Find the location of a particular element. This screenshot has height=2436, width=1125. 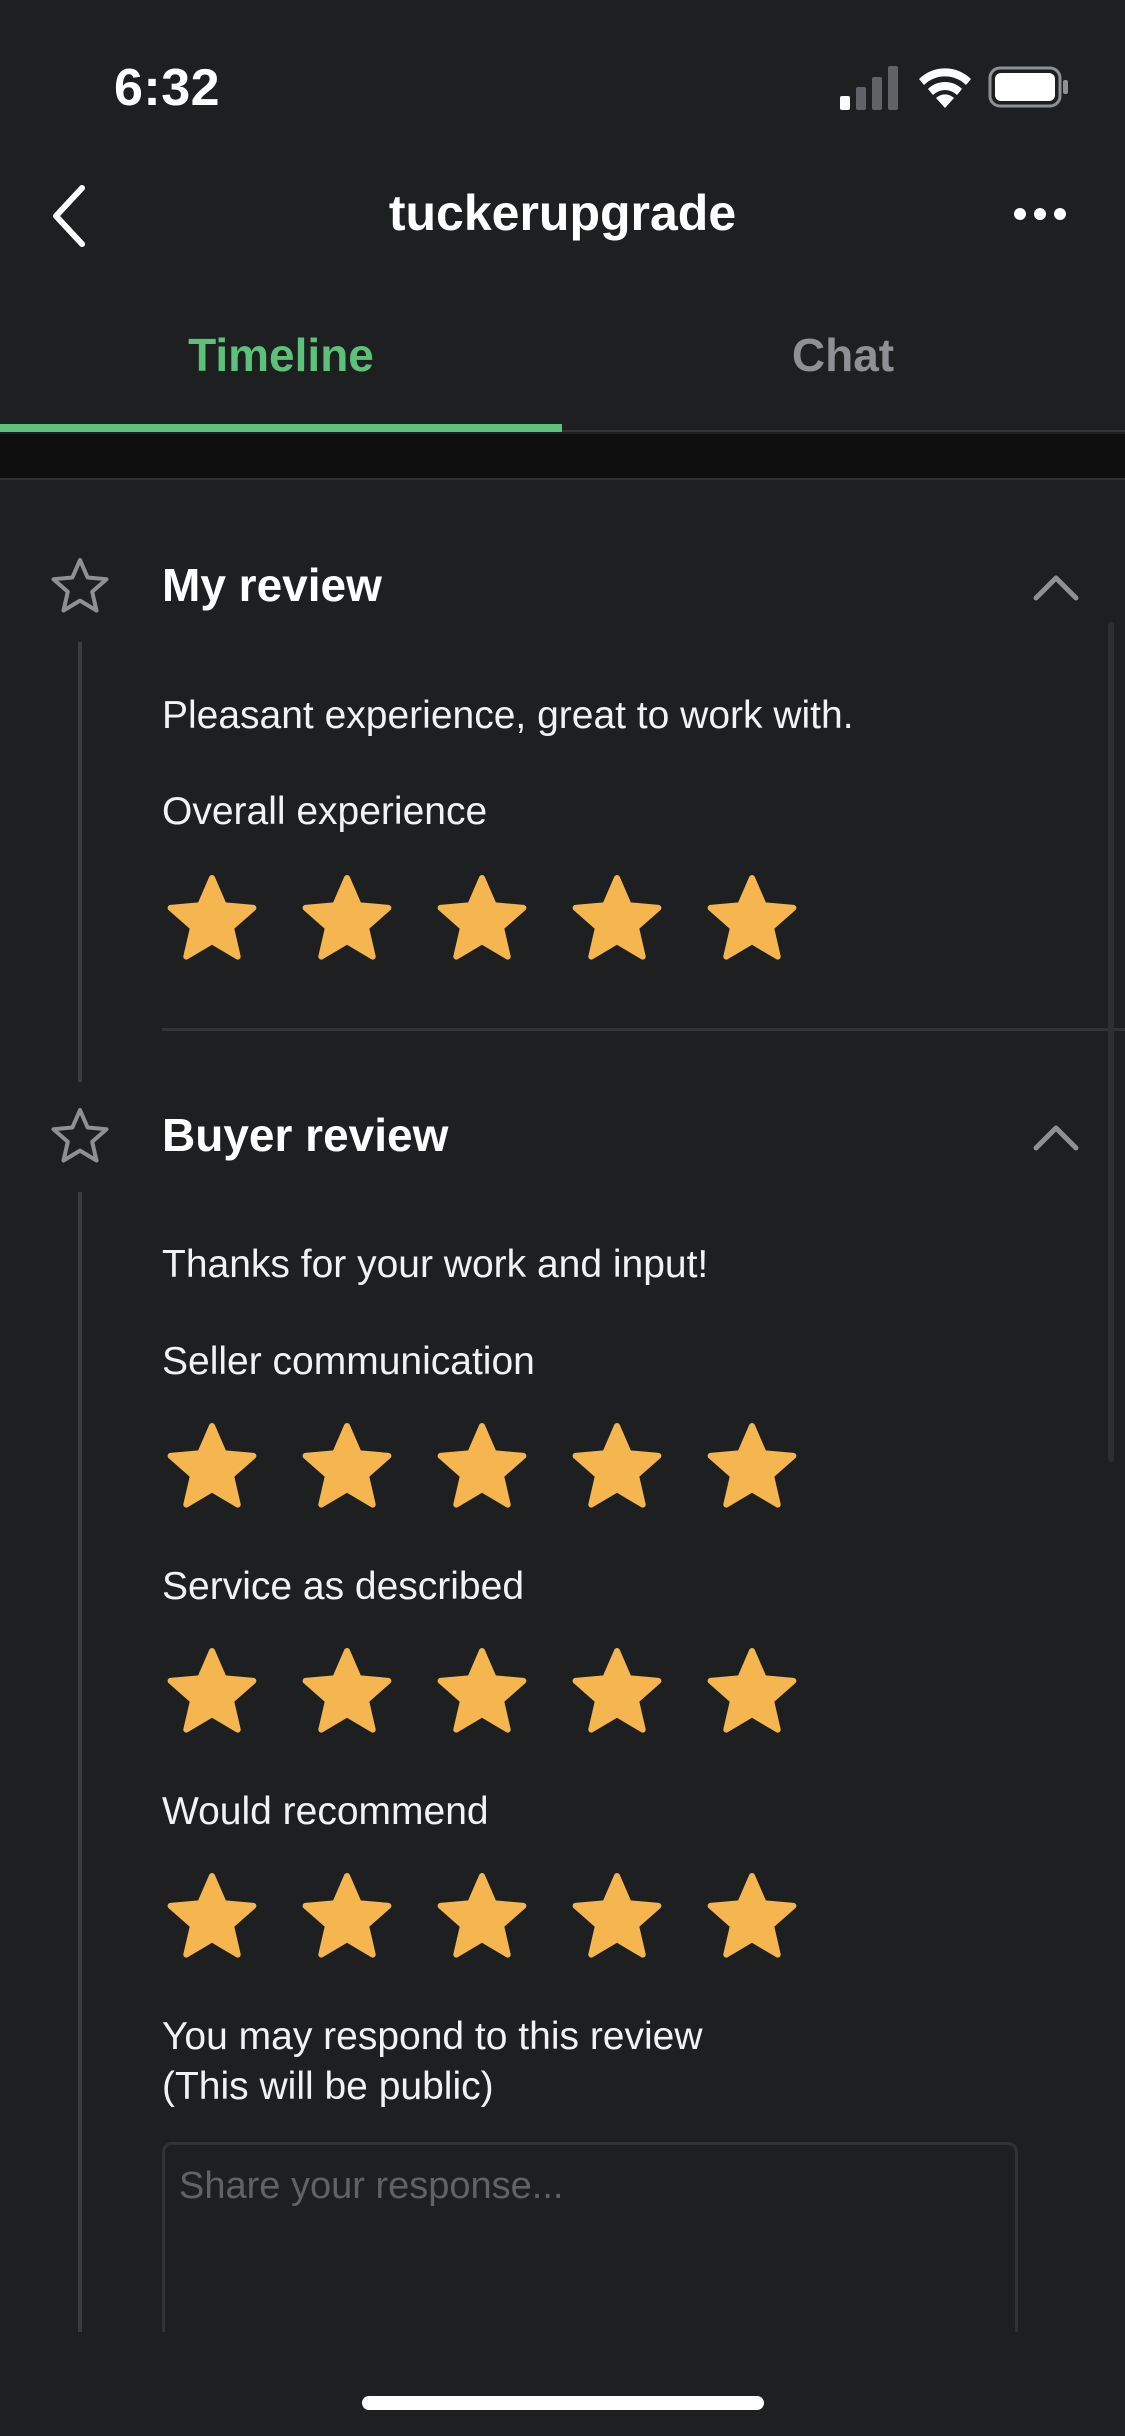

rating-label: Seller communication is located at coordinates (348, 1361).